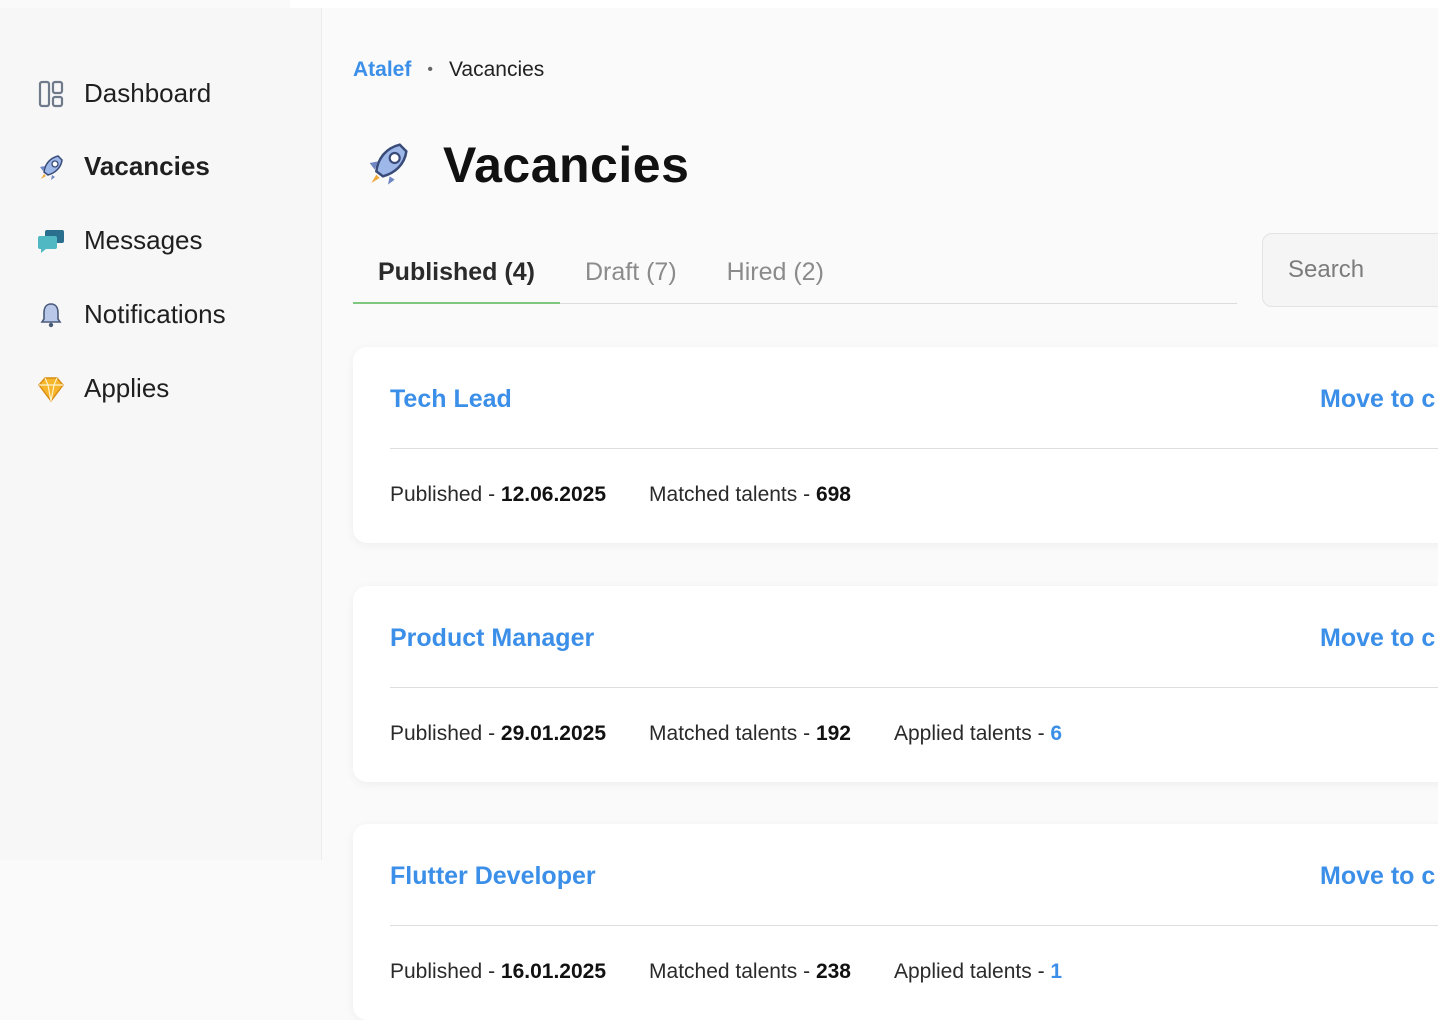 Image resolution: width=1438 pixels, height=1020 pixels. I want to click on matched-talents: Matched talents - 192, so click(750, 734).